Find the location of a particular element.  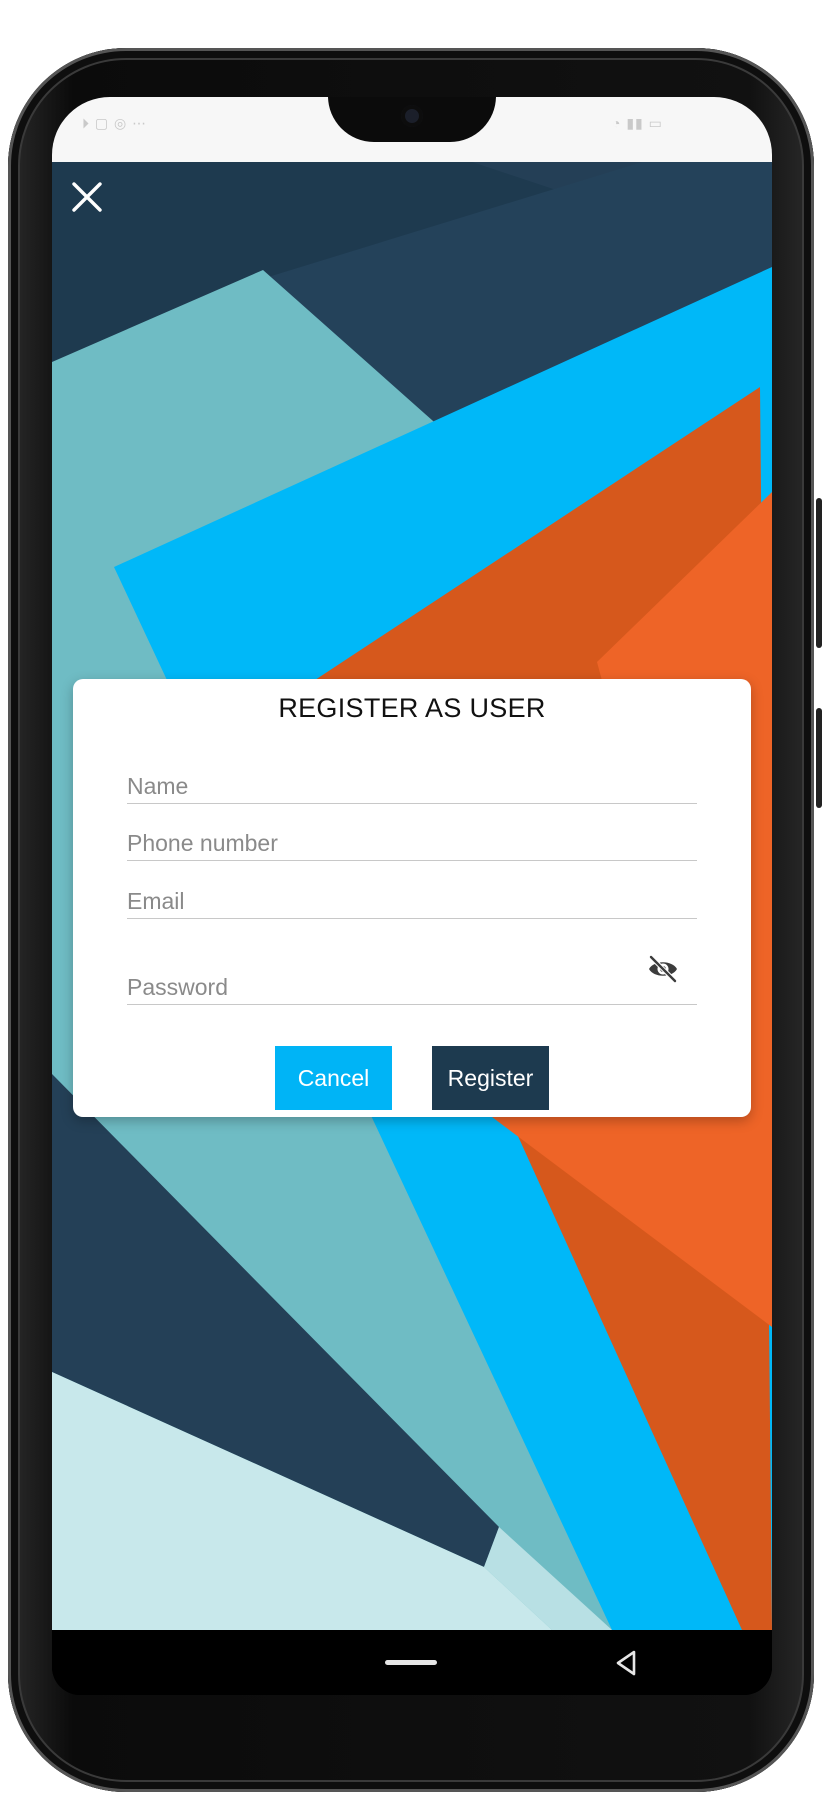

email-input is located at coordinates (412, 901).